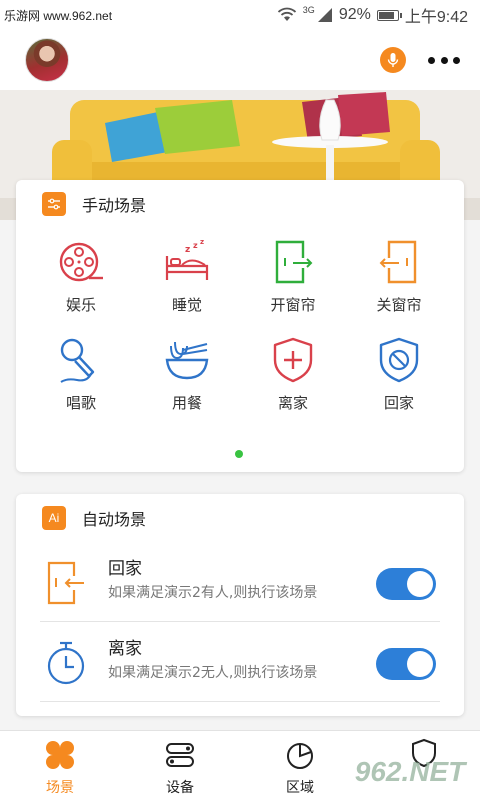  What do you see at coordinates (293, 305) in the screenshot?
I see `scene-label: 开窗帘` at bounding box center [293, 305].